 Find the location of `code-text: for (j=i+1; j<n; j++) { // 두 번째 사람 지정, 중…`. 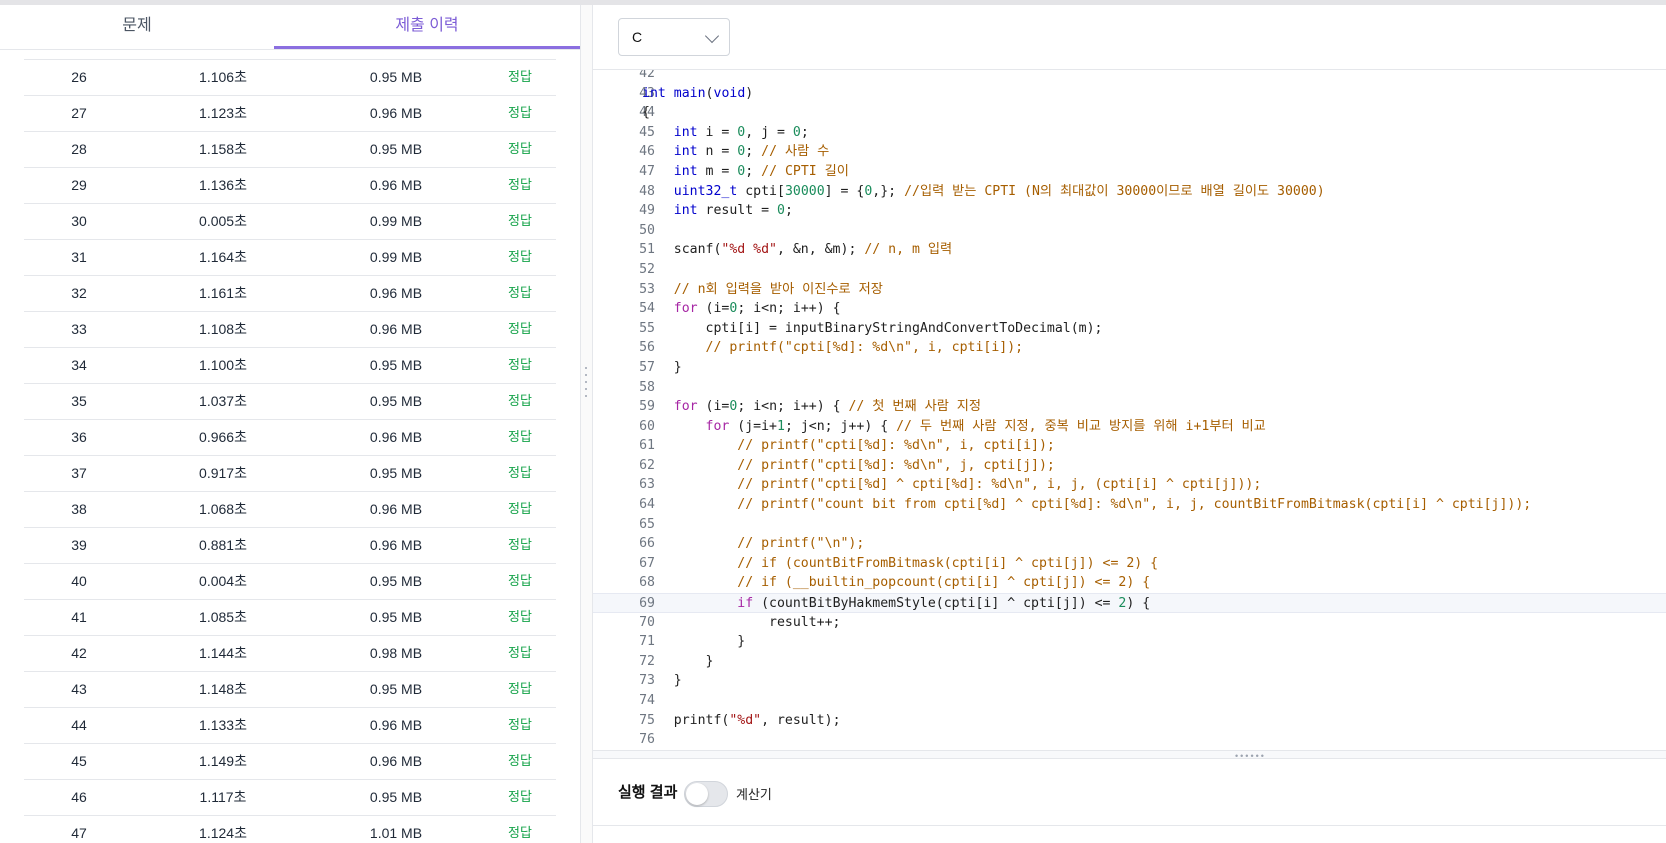

code-text: for (j=i+1; j<n; j++) { // 두 번째 사람 지정, 중… is located at coordinates (985, 426).